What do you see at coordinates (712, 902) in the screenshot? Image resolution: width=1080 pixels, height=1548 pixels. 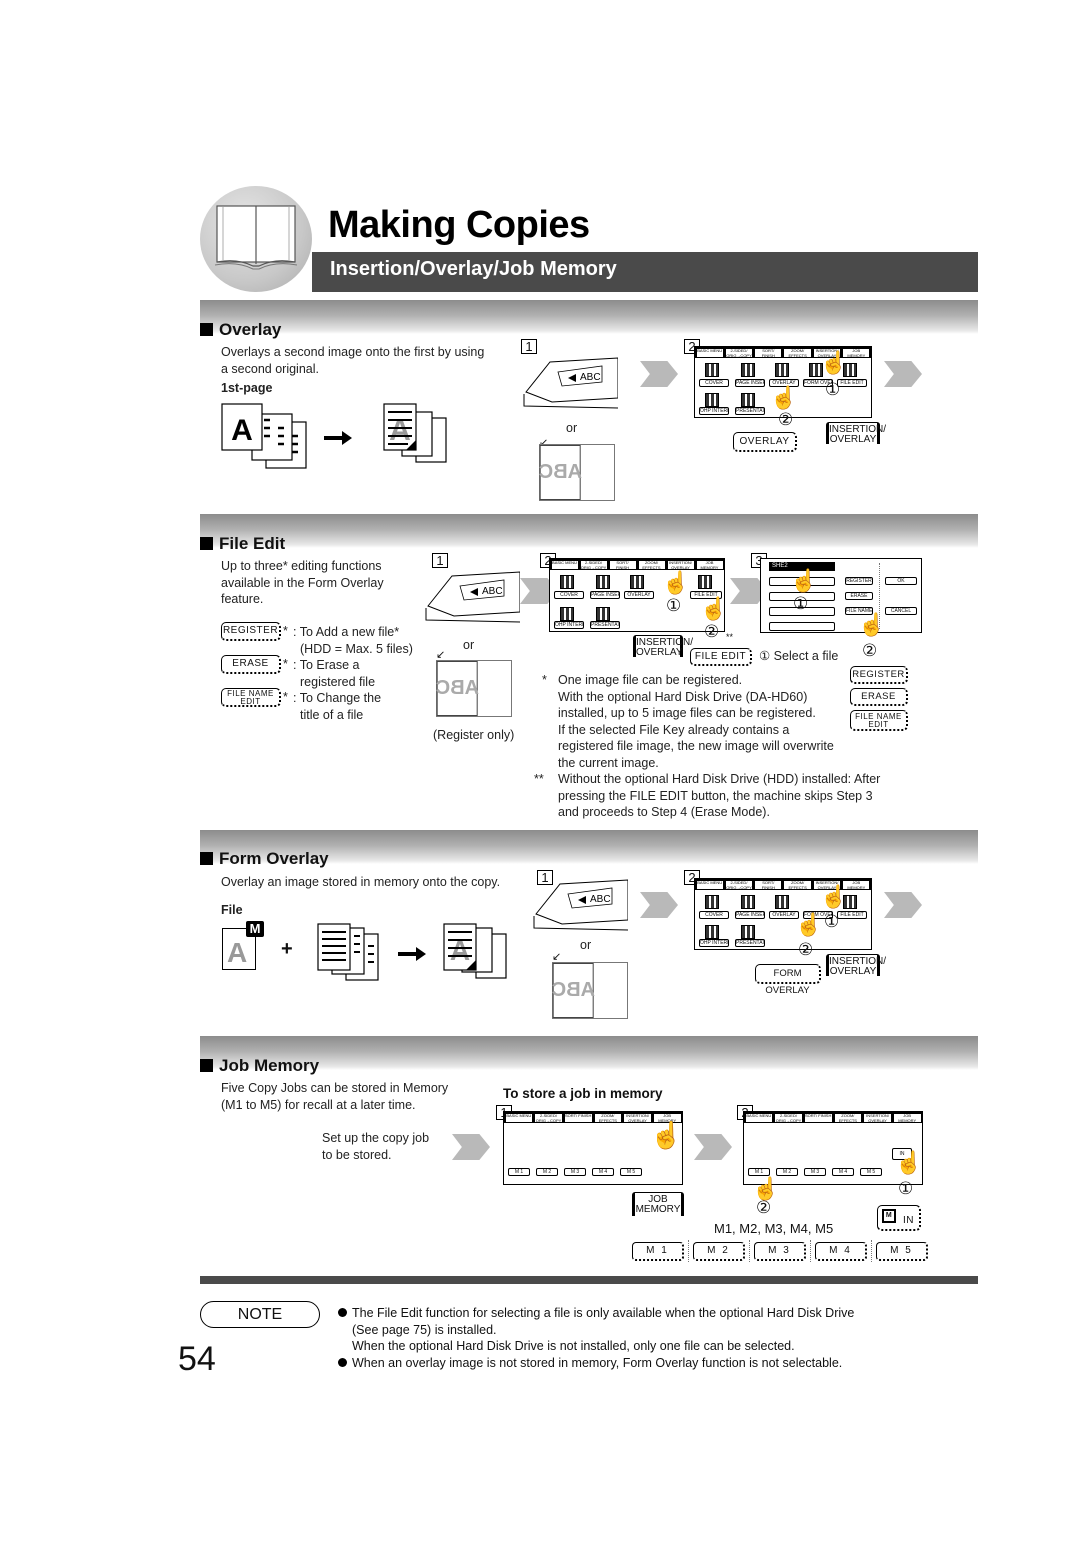 I see `cover-icon` at bounding box center [712, 902].